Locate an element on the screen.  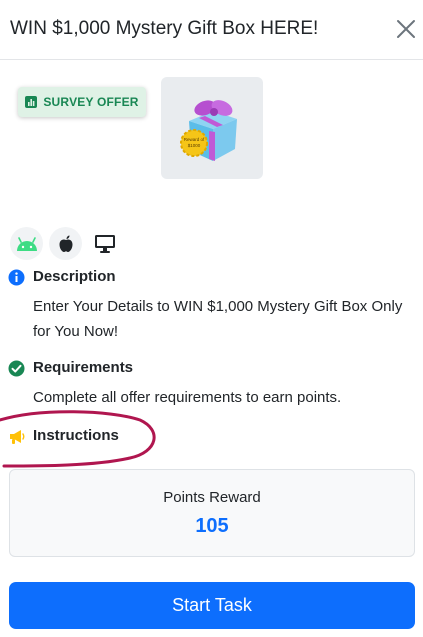
platform-list is located at coordinates (65, 243).